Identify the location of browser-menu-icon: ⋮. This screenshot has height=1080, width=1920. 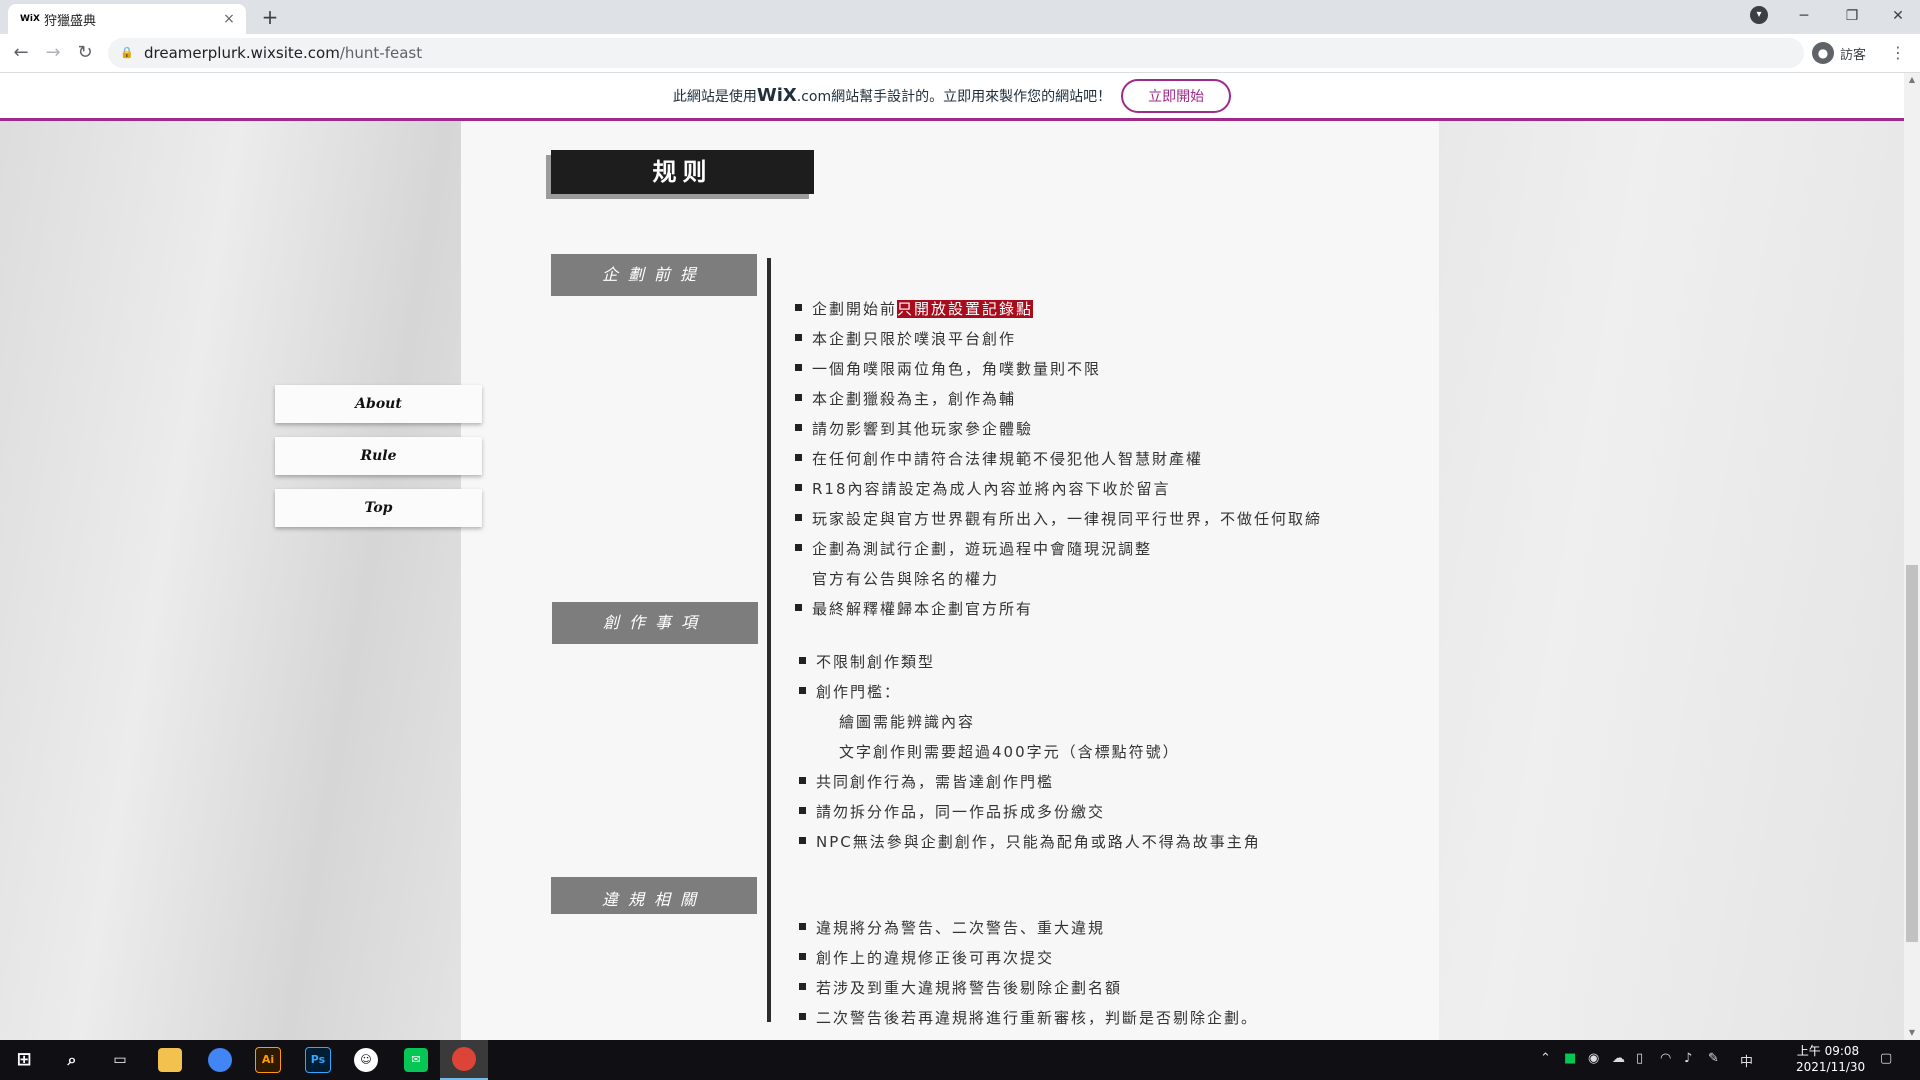
(1898, 53).